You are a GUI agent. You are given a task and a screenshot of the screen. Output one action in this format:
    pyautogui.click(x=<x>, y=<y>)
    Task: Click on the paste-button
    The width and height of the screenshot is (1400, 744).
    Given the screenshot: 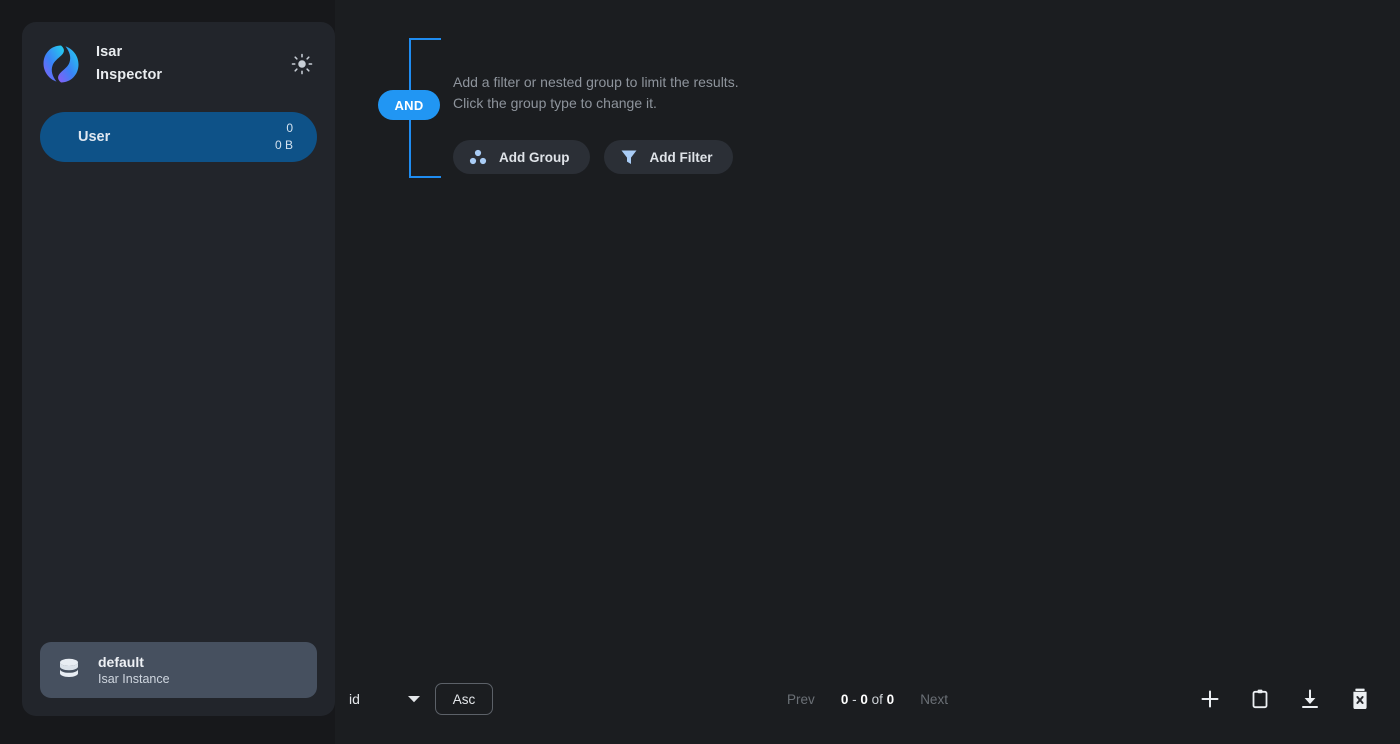 What is the action you would take?
    pyautogui.click(x=1260, y=699)
    